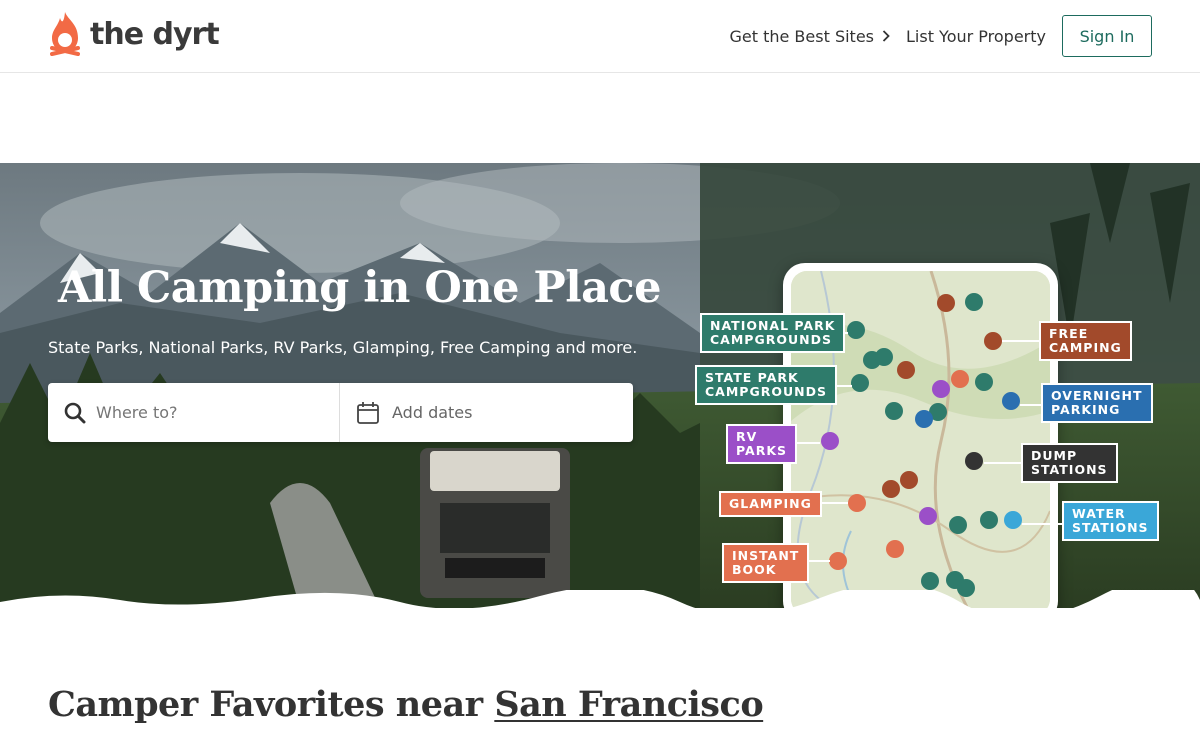  Describe the element at coordinates (771, 339) in the screenshot. I see `tag-national-park-line2: CAMPGROUNDS` at that location.